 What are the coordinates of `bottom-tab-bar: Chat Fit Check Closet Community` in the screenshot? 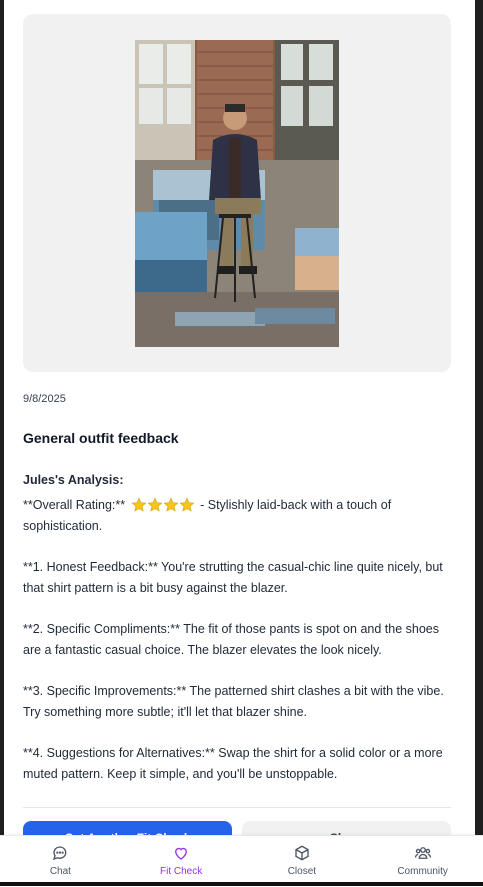 It's located at (241, 861).